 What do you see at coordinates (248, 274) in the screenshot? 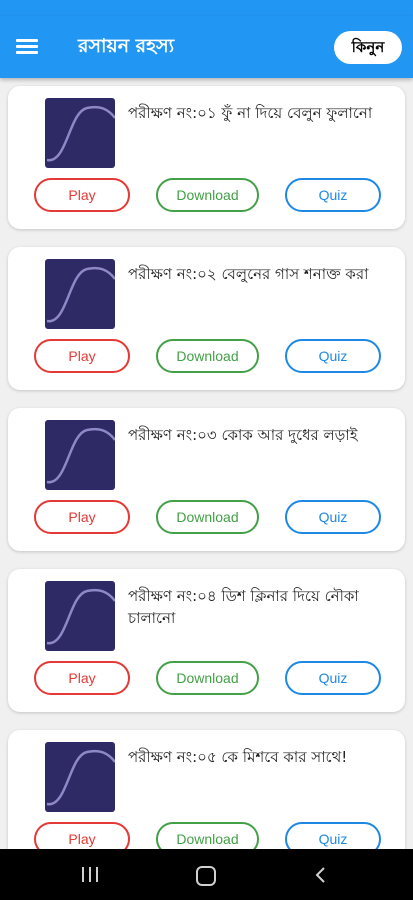
I see `experiment-title: পরীক্ষণ নং:০২ বেলুনের গাস শনাক্ত করা` at bounding box center [248, 274].